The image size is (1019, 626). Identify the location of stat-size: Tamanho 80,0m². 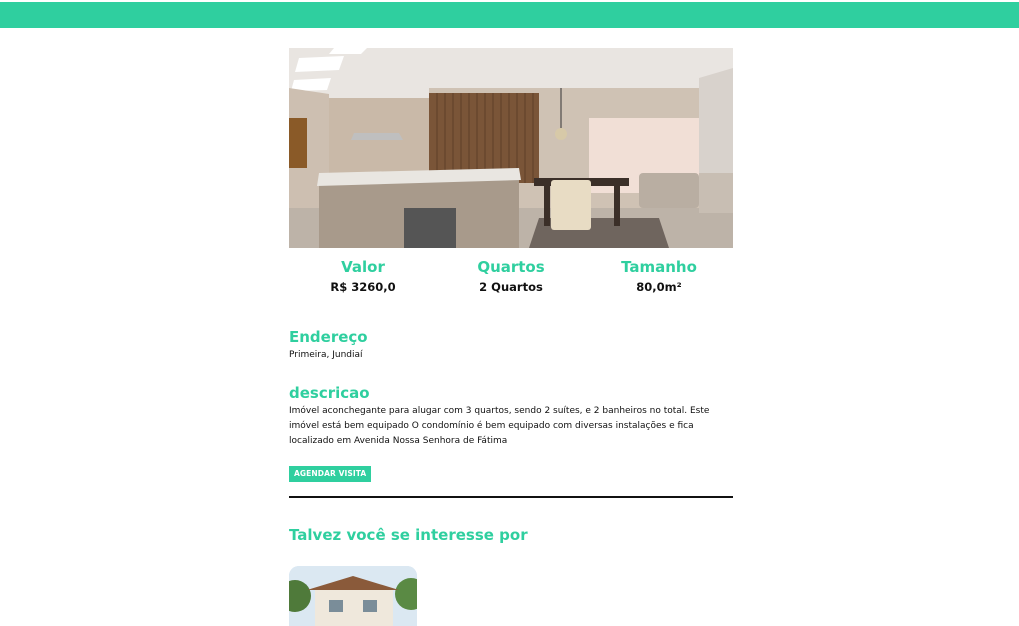
(659, 276).